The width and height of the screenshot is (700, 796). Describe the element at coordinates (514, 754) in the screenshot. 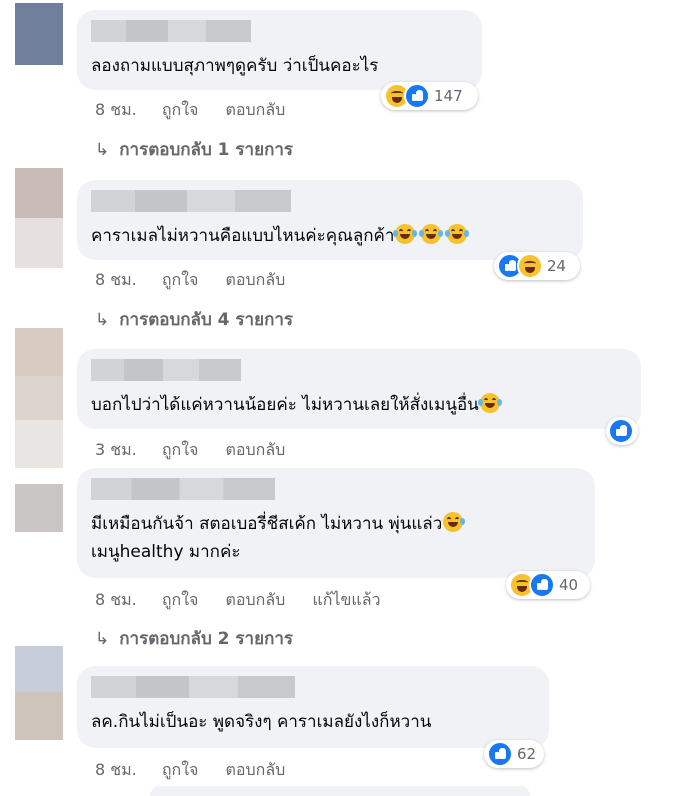

I see `reaction-summary: 62` at that location.